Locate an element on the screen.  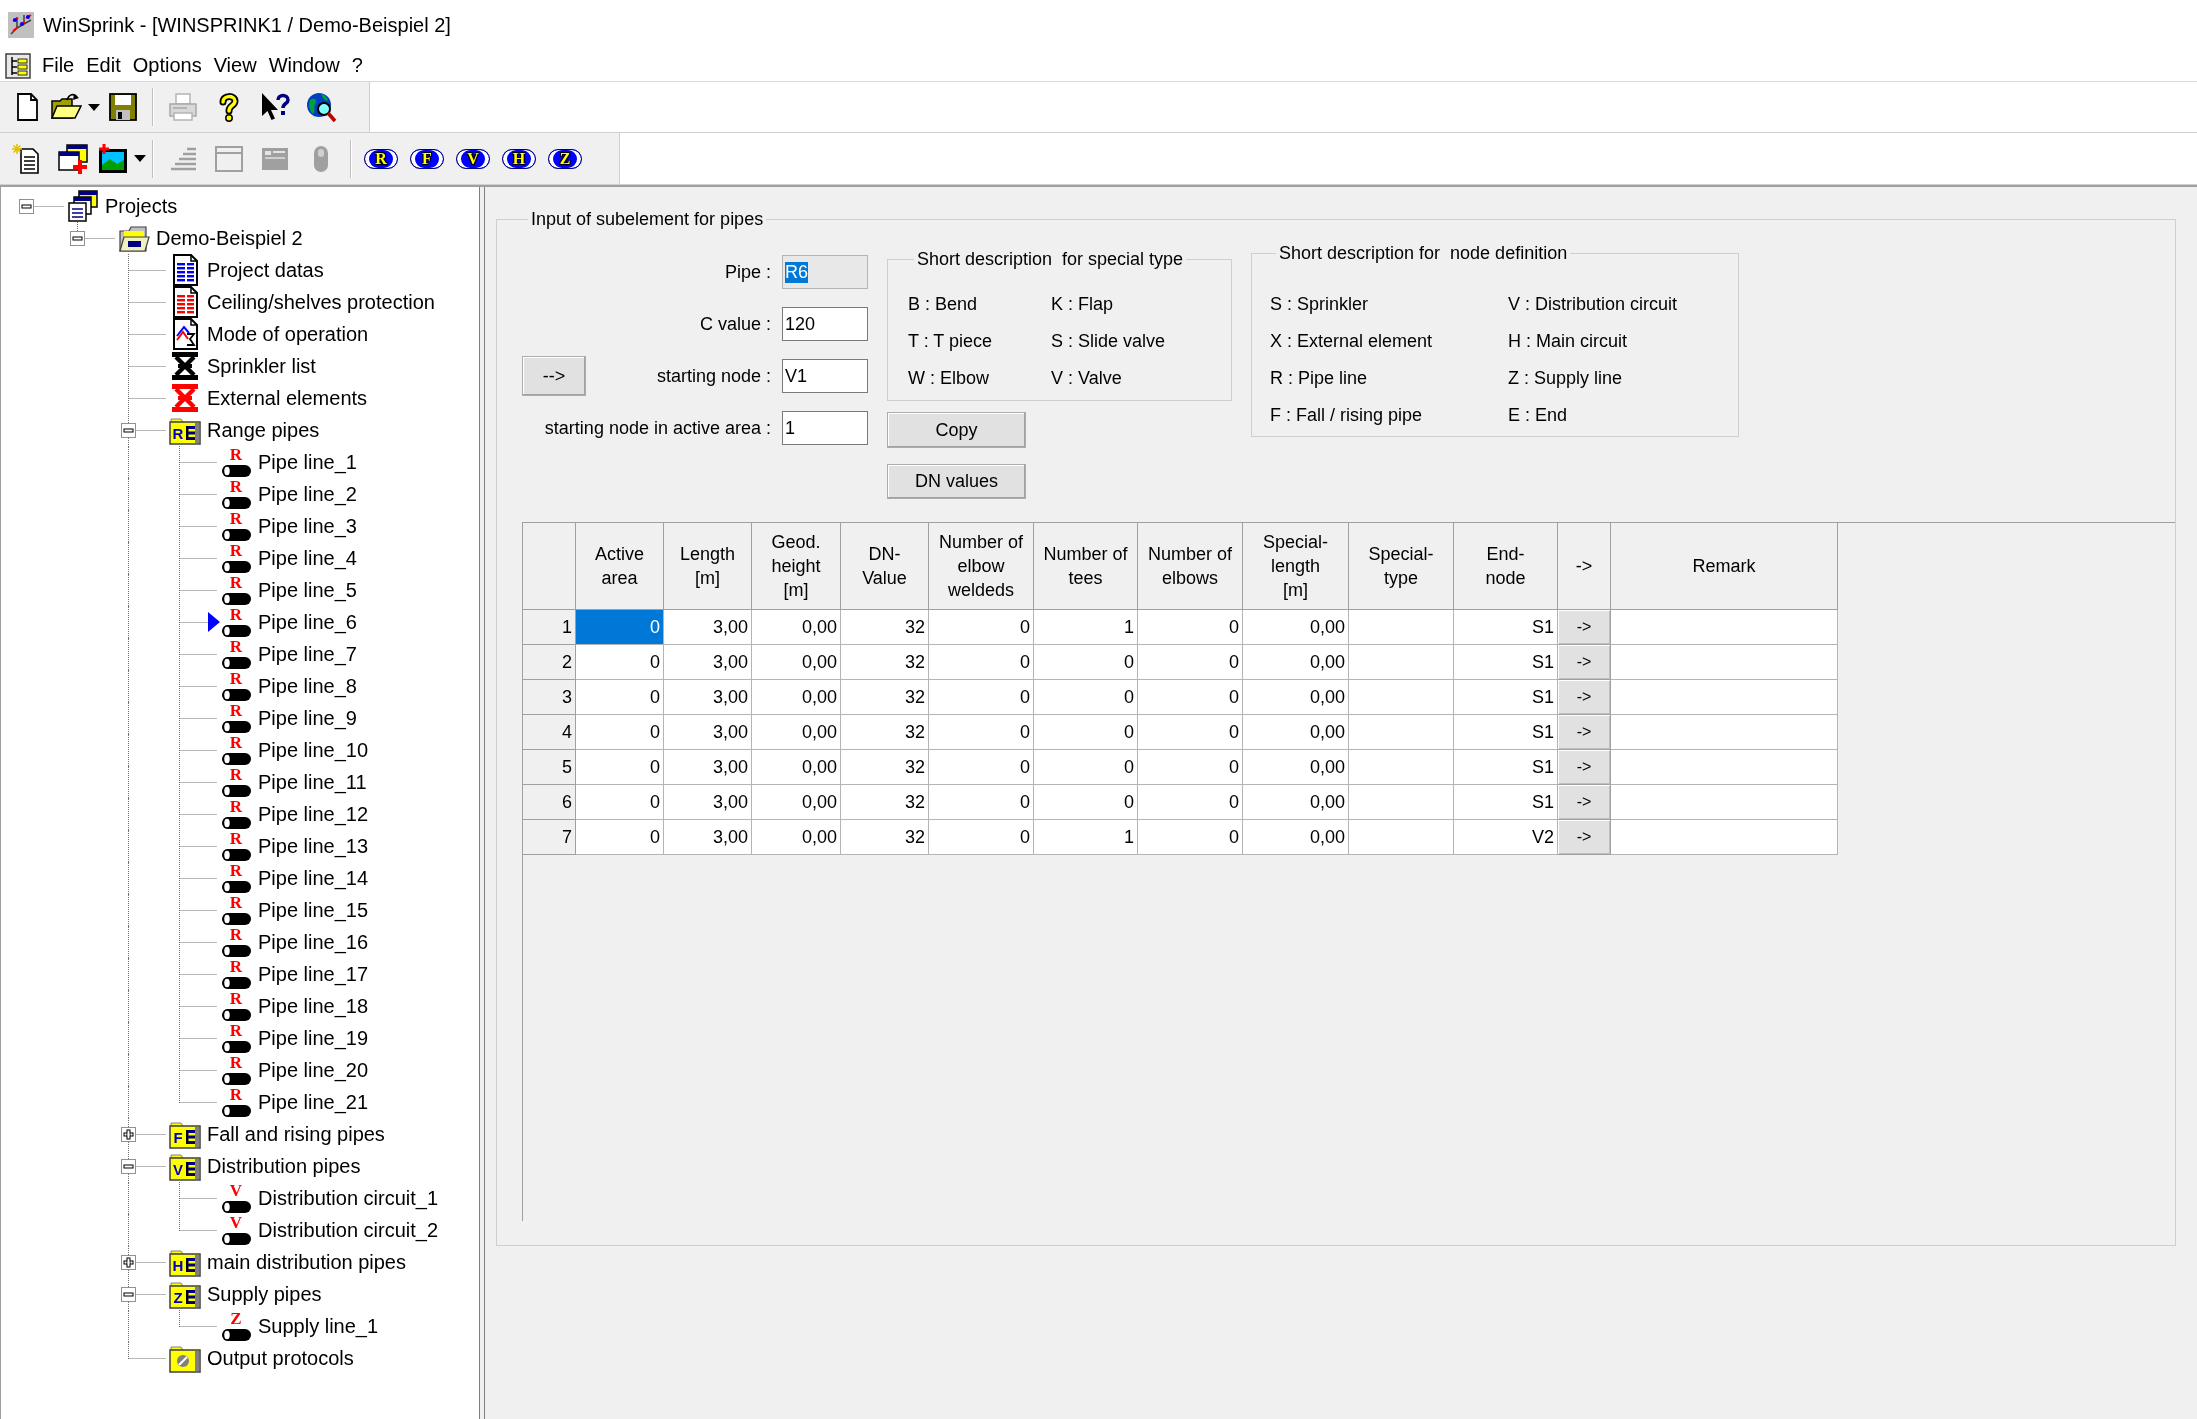
push-button: DN values is located at coordinates (956, 481).